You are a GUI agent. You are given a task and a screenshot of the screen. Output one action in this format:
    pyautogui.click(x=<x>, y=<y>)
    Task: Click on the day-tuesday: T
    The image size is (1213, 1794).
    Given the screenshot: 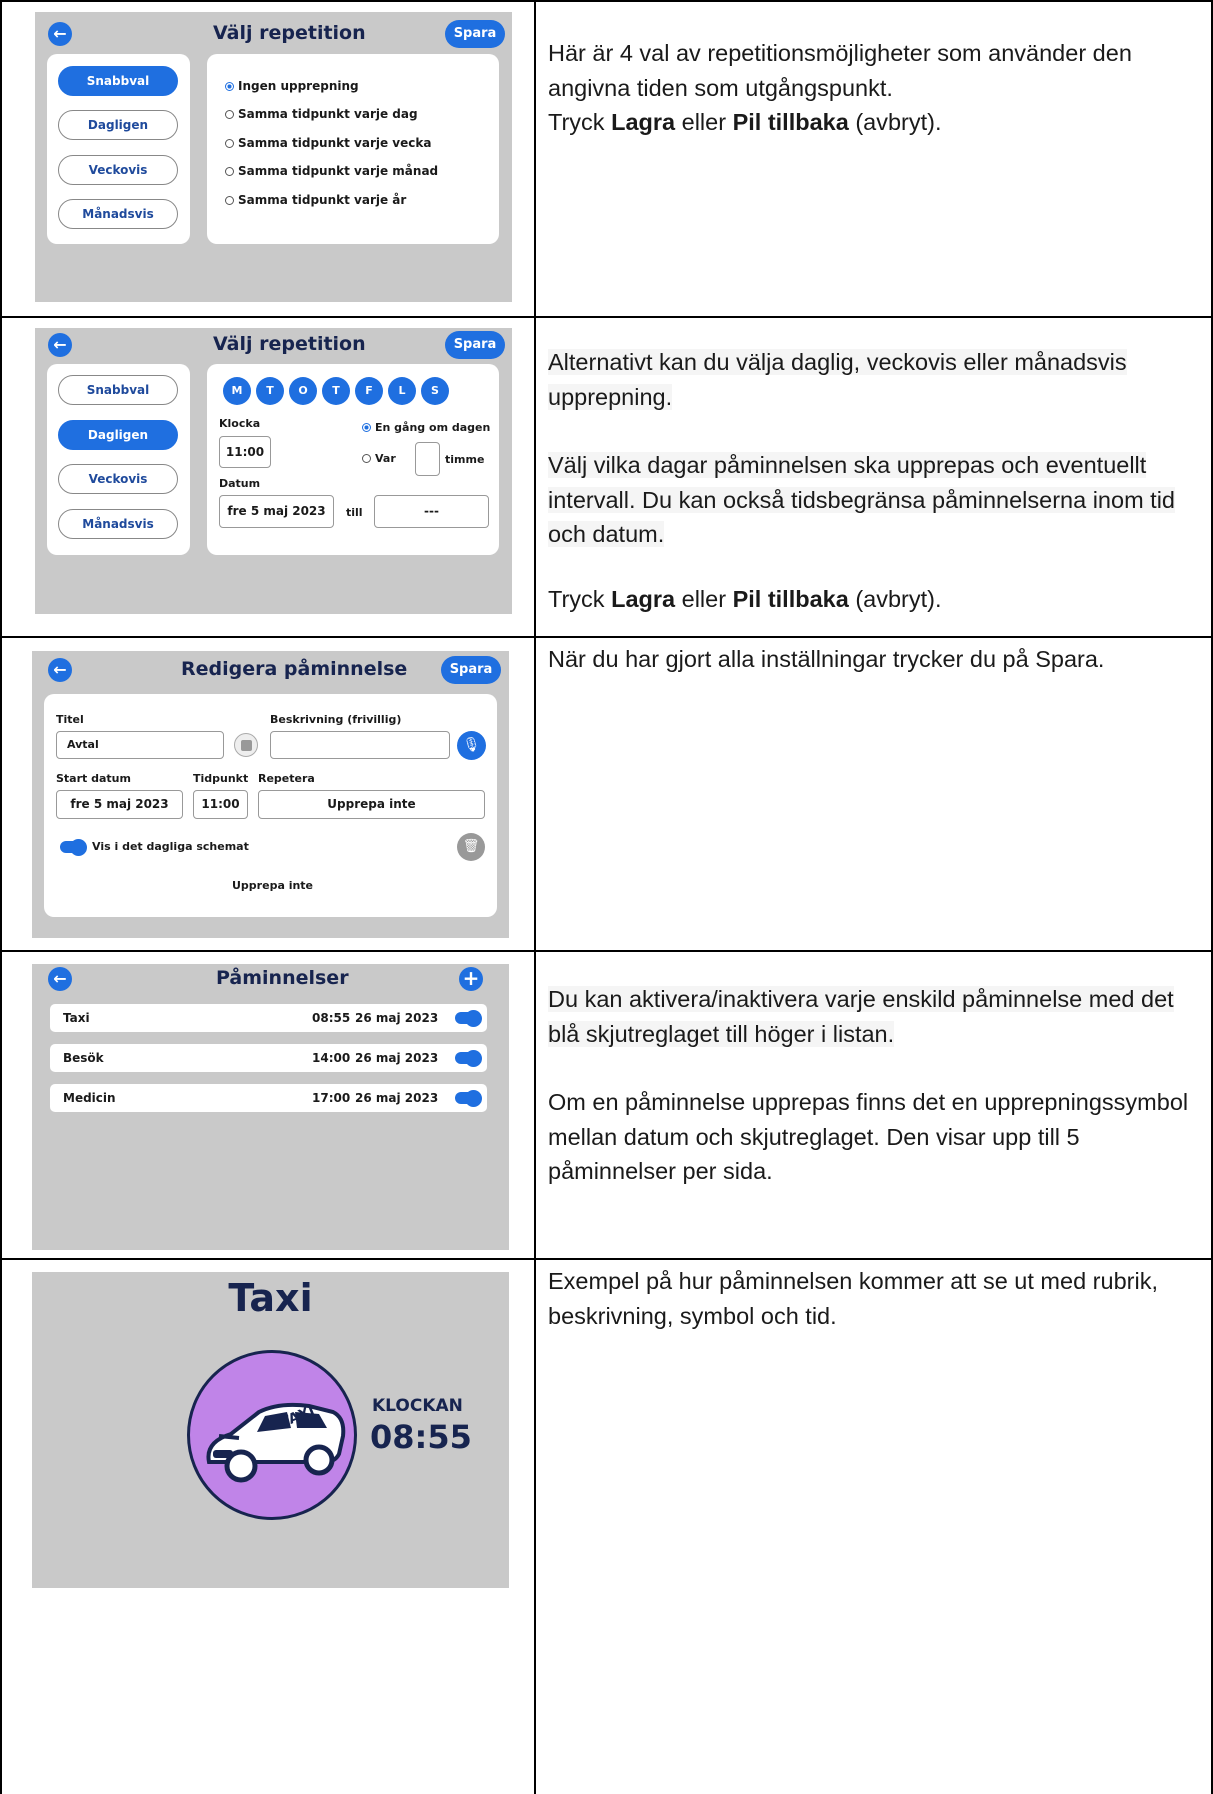 What is the action you would take?
    pyautogui.click(x=270, y=391)
    